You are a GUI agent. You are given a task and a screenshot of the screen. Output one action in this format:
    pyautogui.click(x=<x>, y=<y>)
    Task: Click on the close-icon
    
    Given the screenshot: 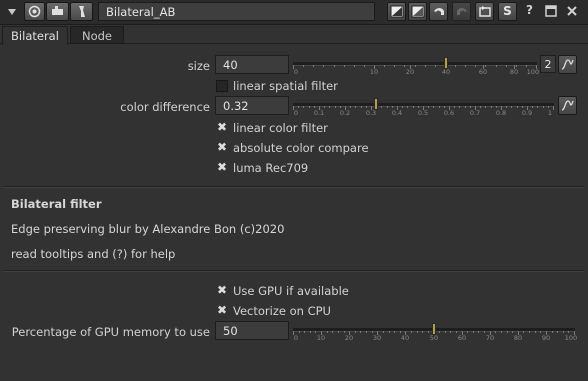 What is the action you would take?
    pyautogui.click(x=572, y=11)
    